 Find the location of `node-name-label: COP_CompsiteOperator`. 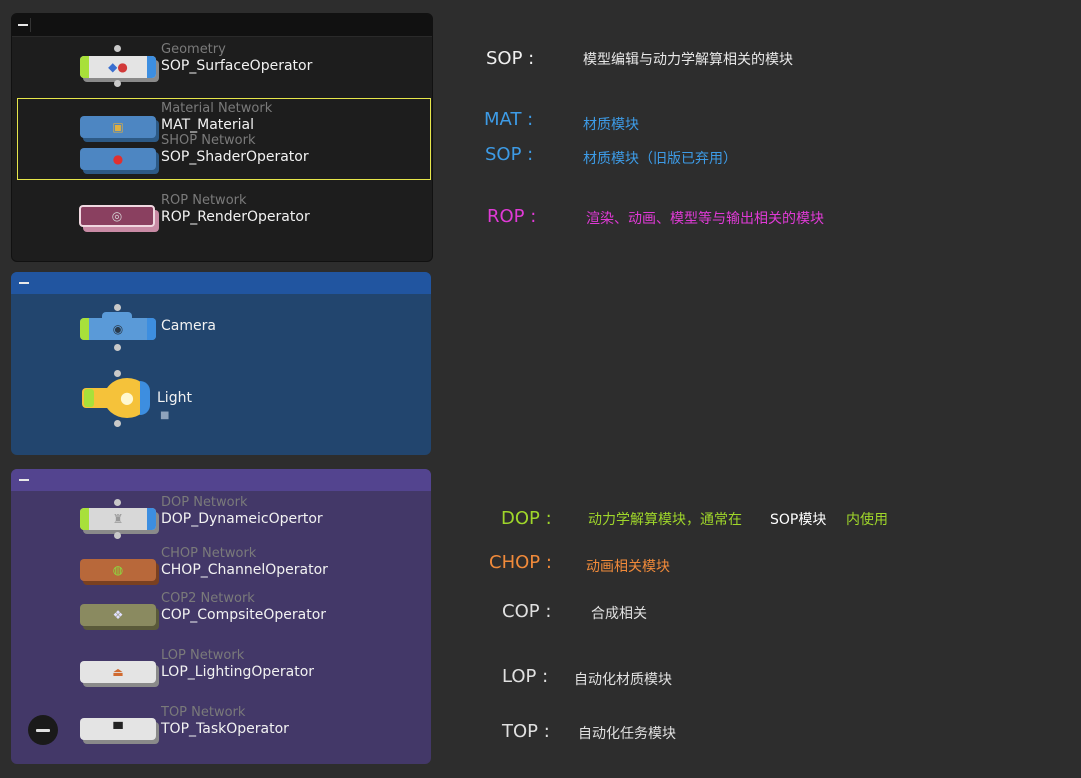

node-name-label: COP_CompsiteOperator is located at coordinates (243, 615).